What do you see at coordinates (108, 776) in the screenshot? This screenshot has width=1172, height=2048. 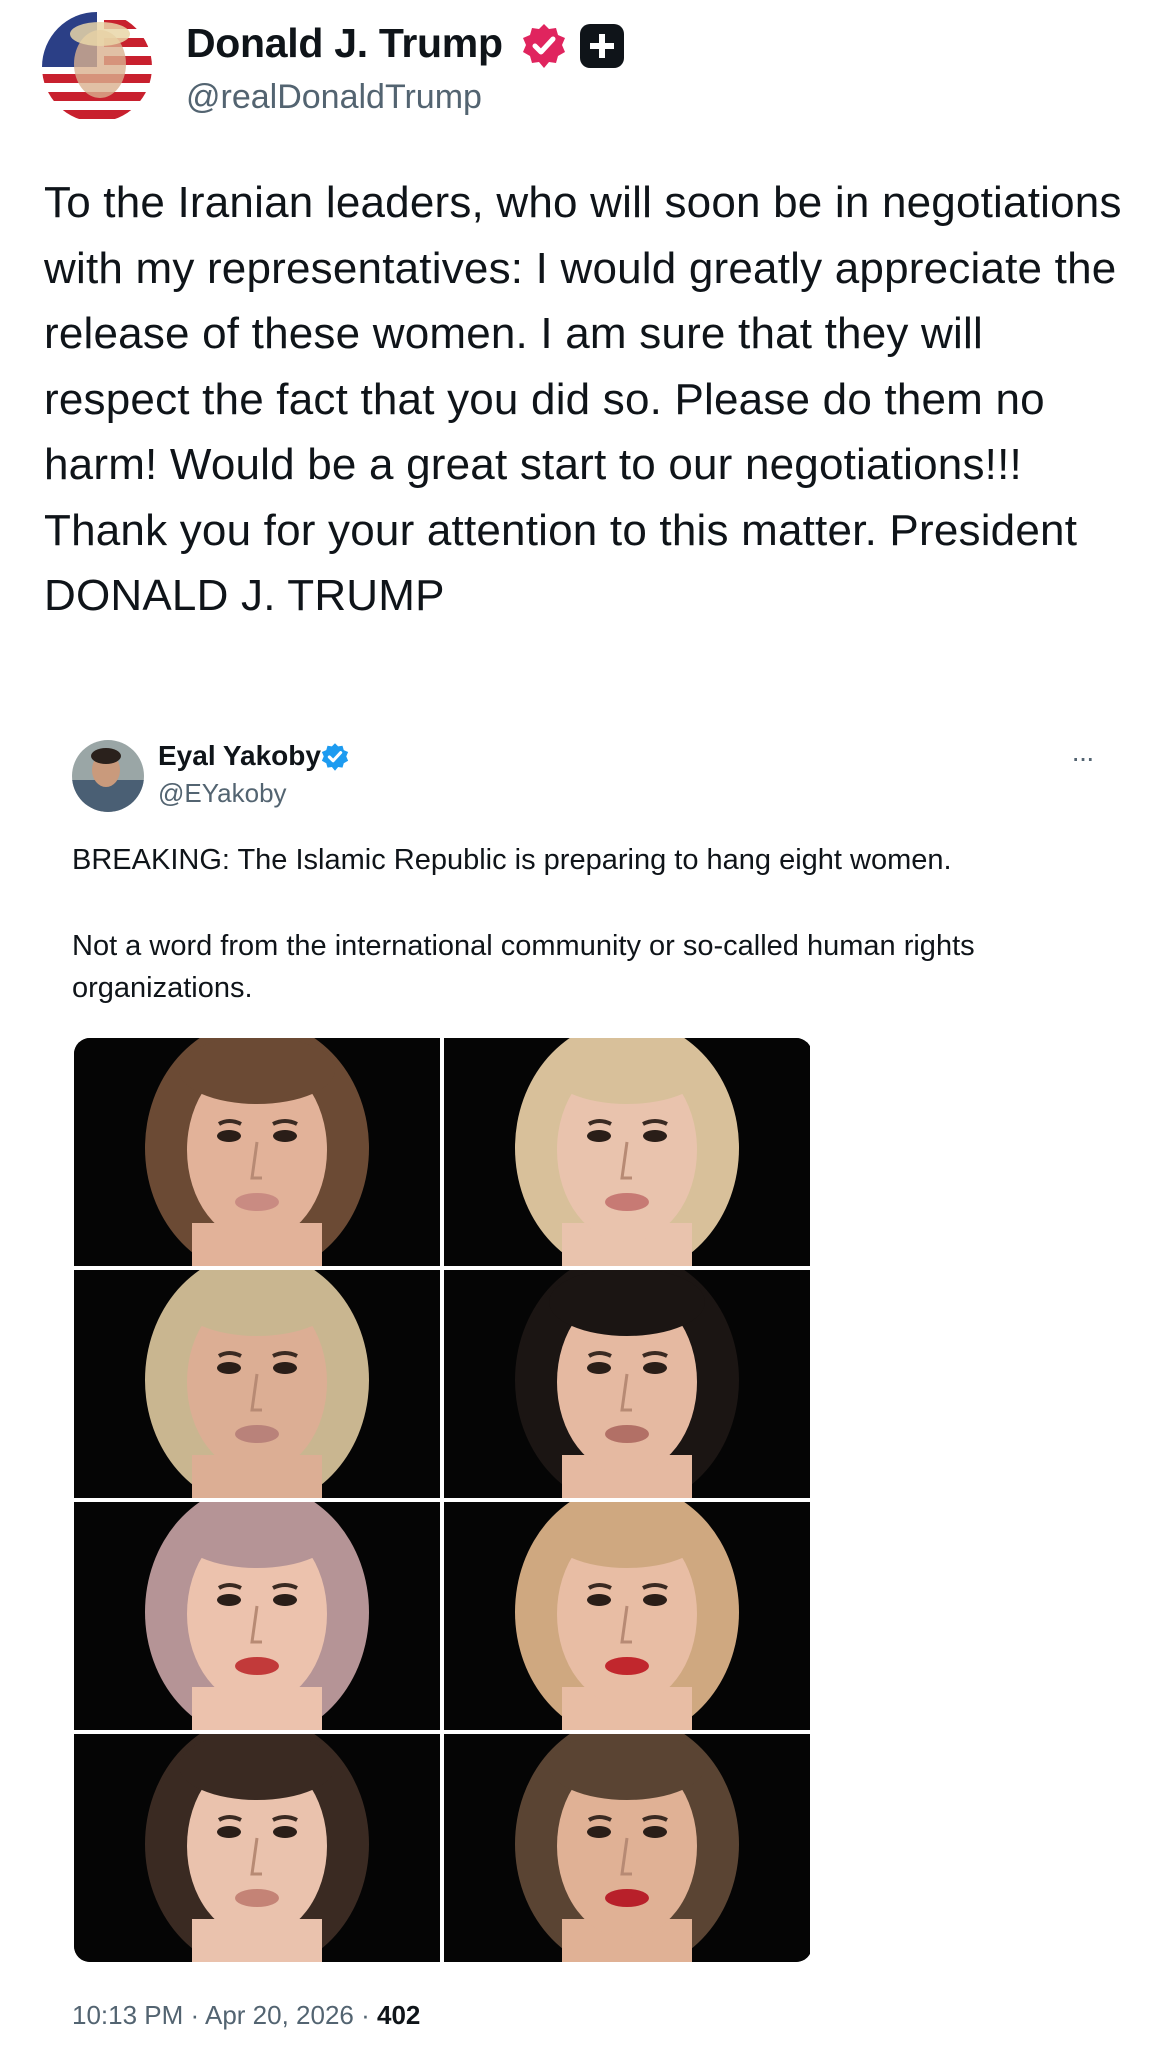 I see `quote-author-avatar` at bounding box center [108, 776].